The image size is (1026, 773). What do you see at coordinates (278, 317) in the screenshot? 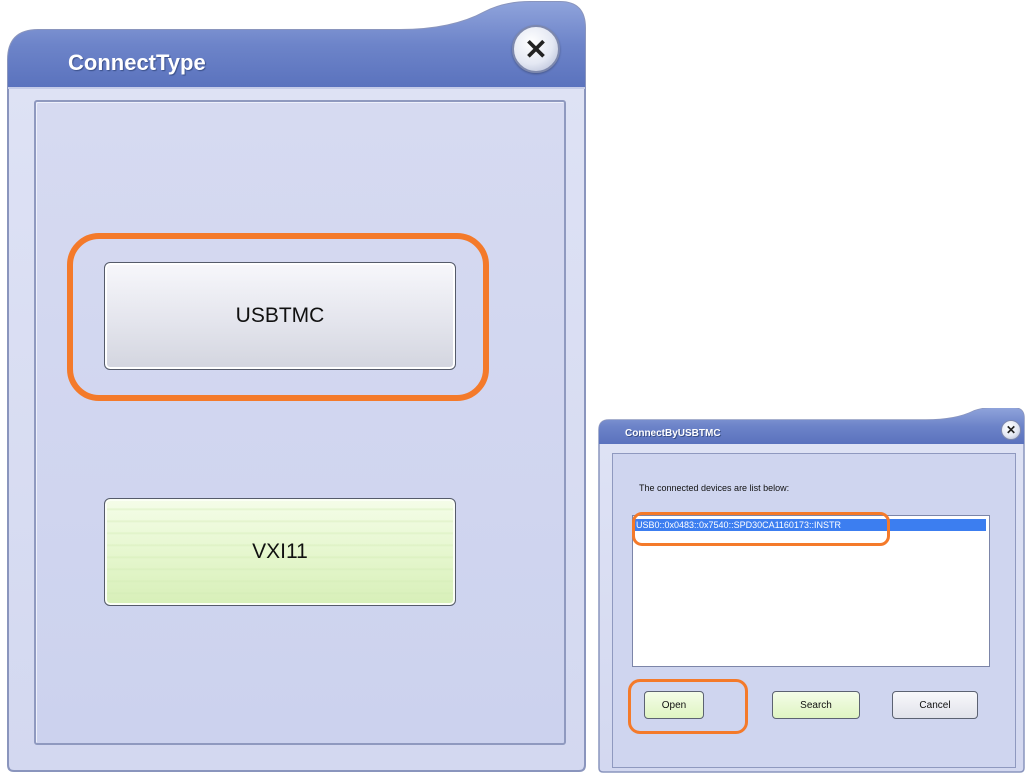
I see `usbtmc-highlight` at bounding box center [278, 317].